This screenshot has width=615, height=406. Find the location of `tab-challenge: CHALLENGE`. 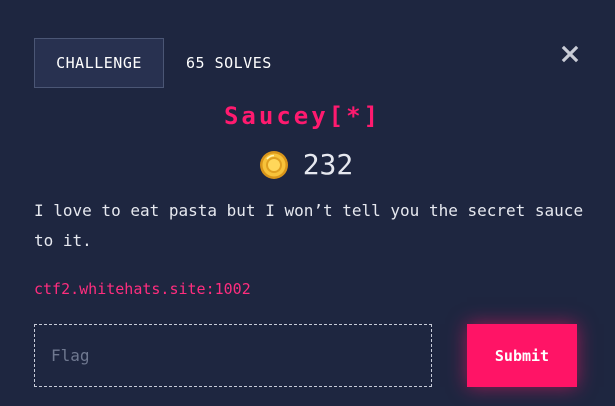

tab-challenge: CHALLENGE is located at coordinates (99, 63).